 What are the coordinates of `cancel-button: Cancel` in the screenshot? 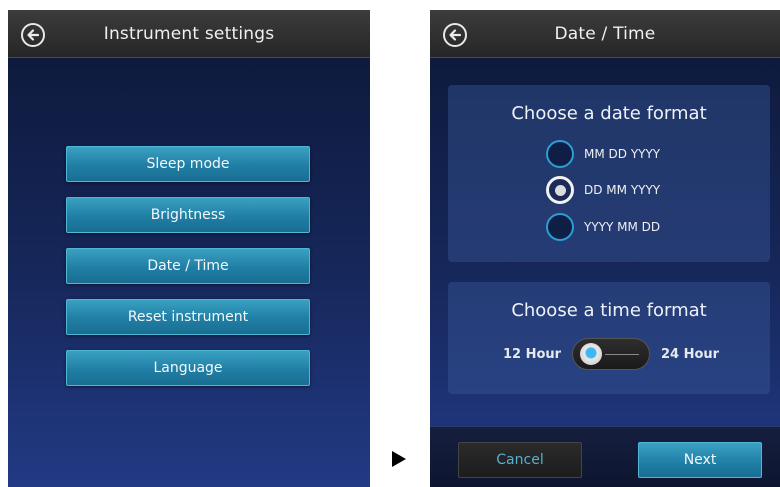 It's located at (520, 460).